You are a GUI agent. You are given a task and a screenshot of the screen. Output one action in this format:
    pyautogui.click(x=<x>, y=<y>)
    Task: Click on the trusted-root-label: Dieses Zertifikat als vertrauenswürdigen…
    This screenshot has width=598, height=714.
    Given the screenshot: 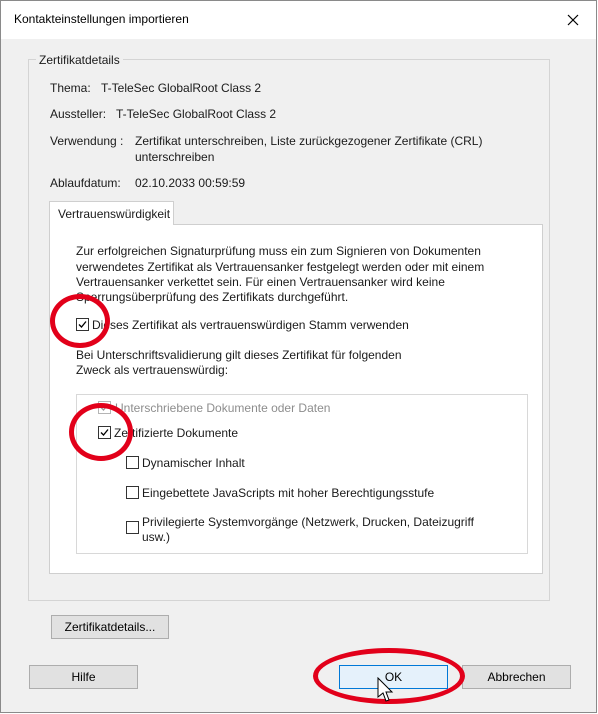 What is the action you would take?
    pyautogui.click(x=250, y=325)
    